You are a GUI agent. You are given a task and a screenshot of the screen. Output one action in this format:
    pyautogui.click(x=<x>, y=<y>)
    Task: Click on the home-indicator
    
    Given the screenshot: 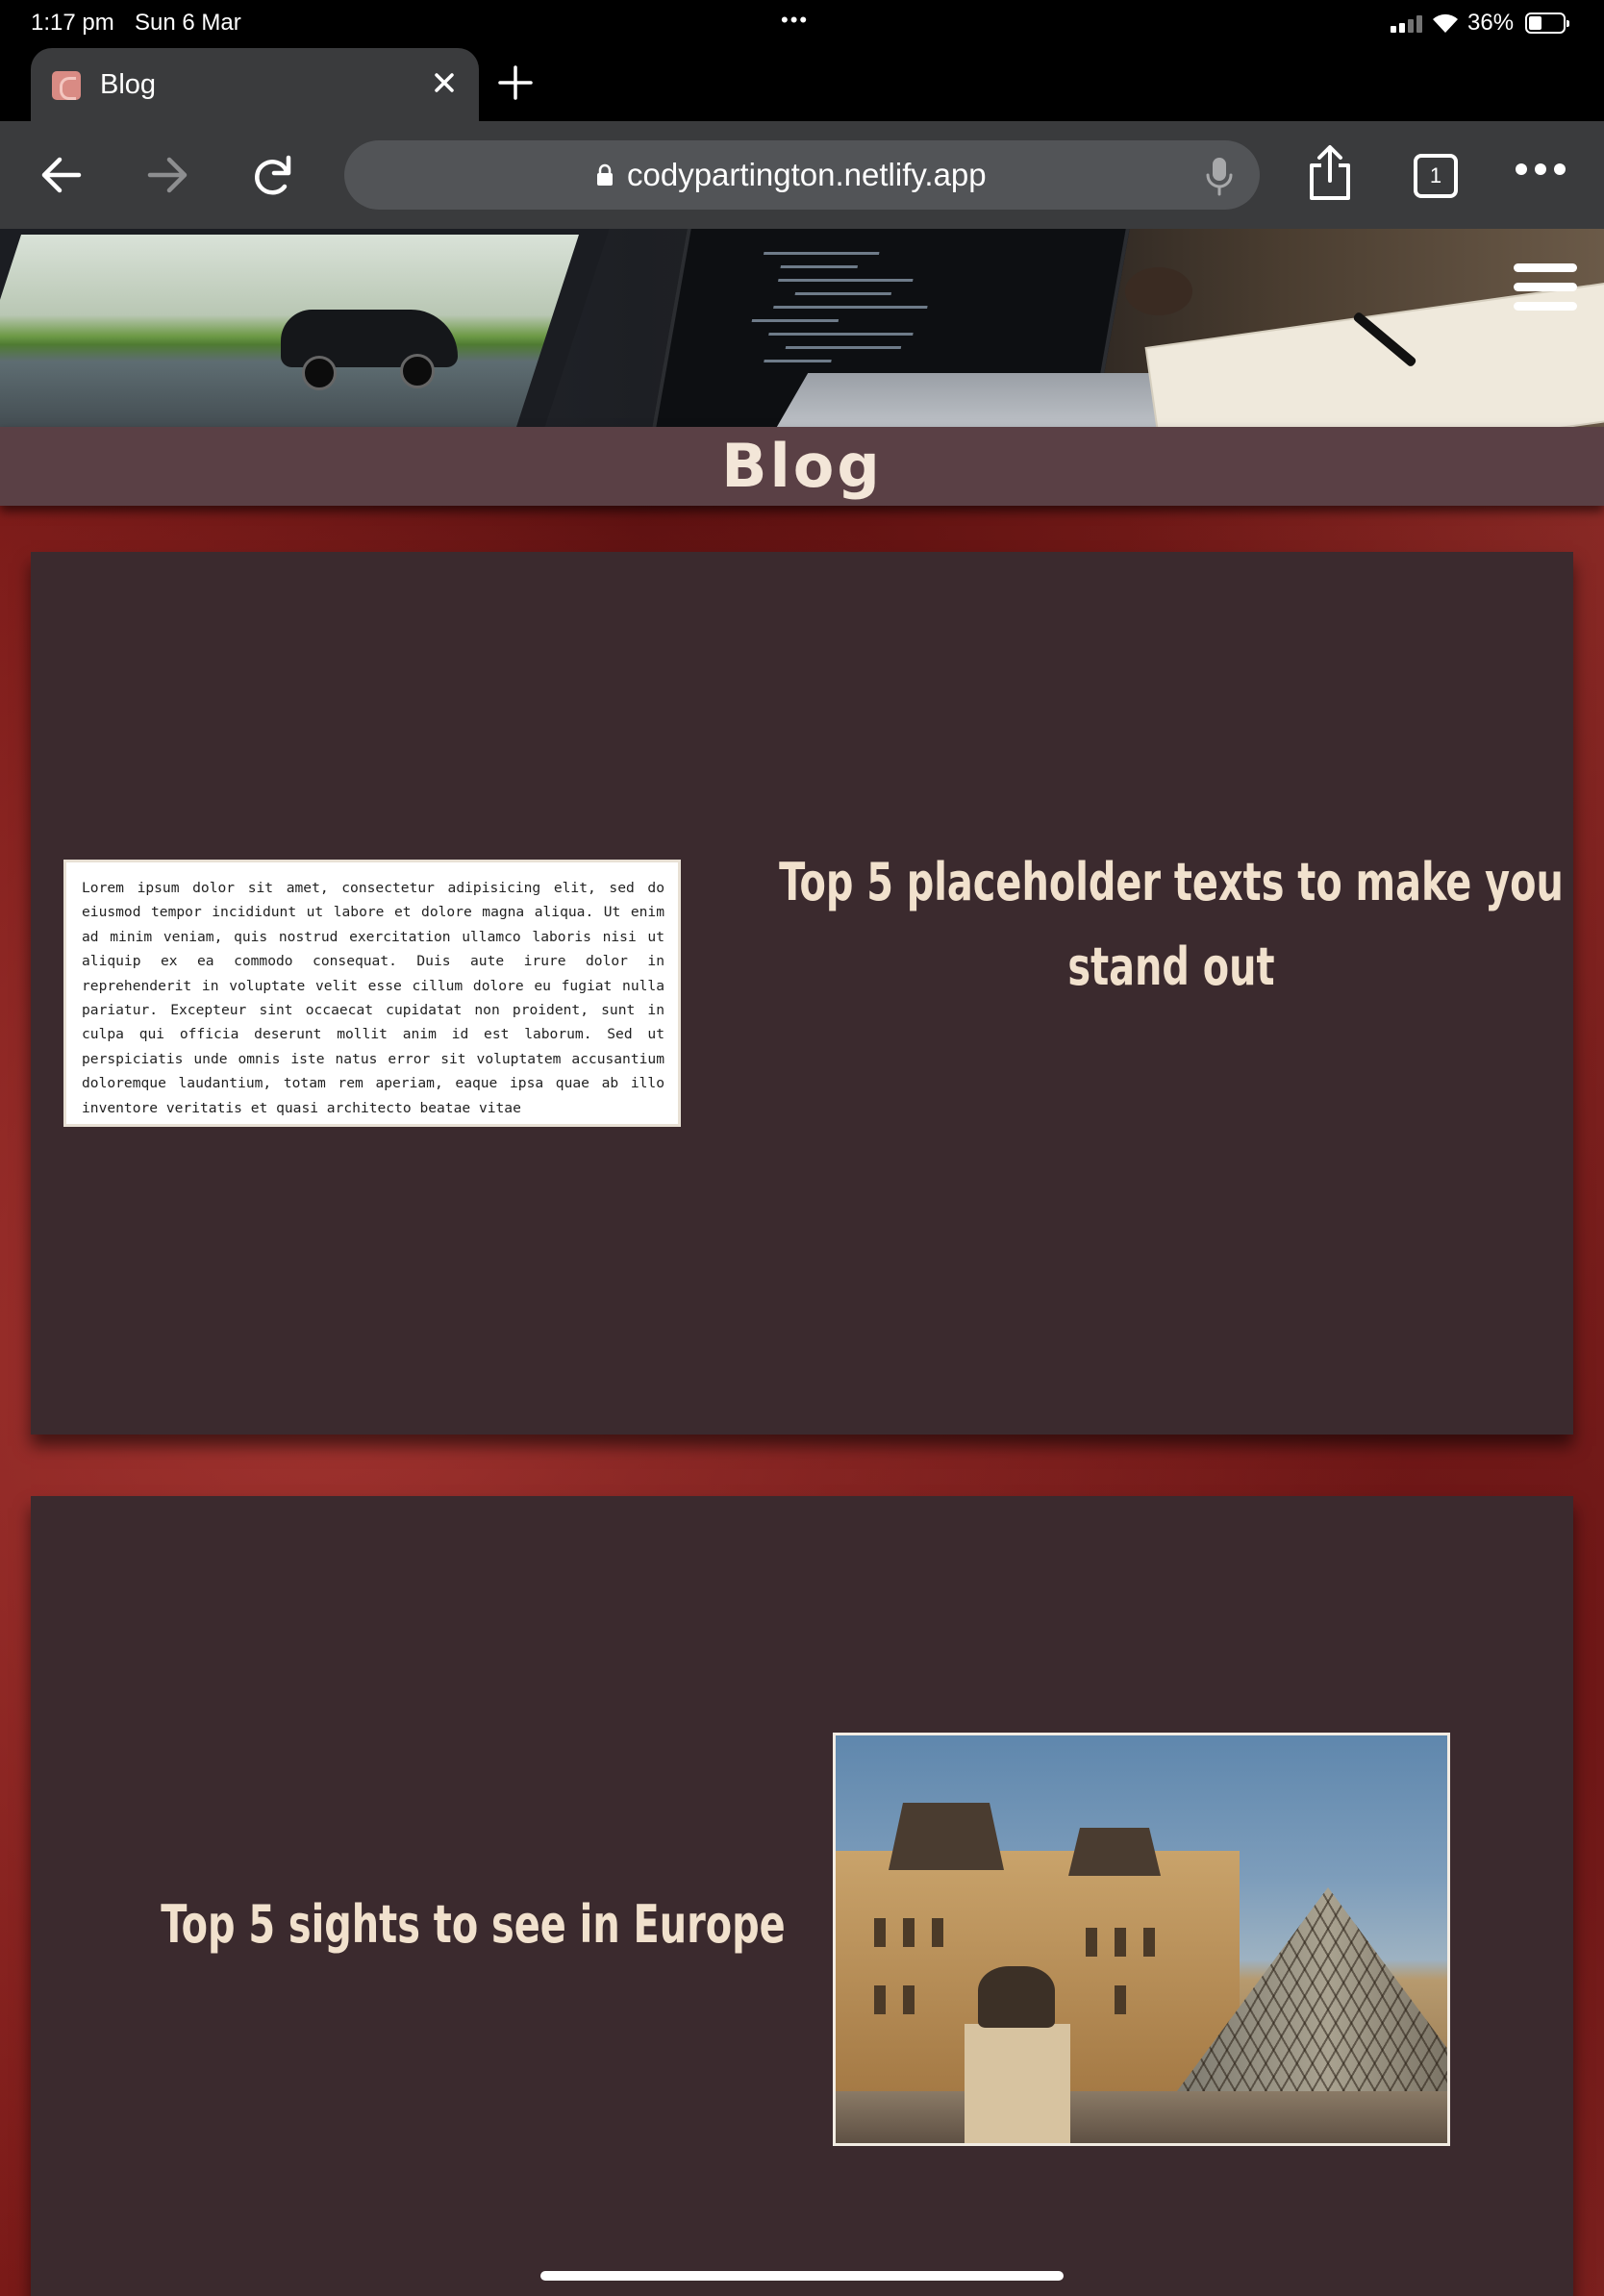 What is the action you would take?
    pyautogui.click(x=802, y=2276)
    